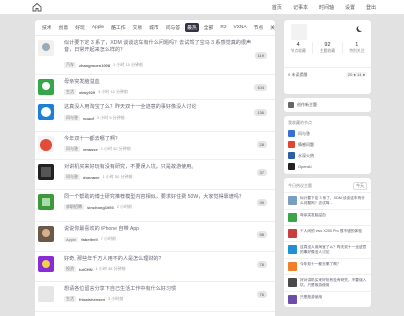 The width and height of the screenshot is (404, 316). What do you see at coordinates (327, 133) in the screenshot?
I see `favorite-node-item: 问与答` at bounding box center [327, 133].